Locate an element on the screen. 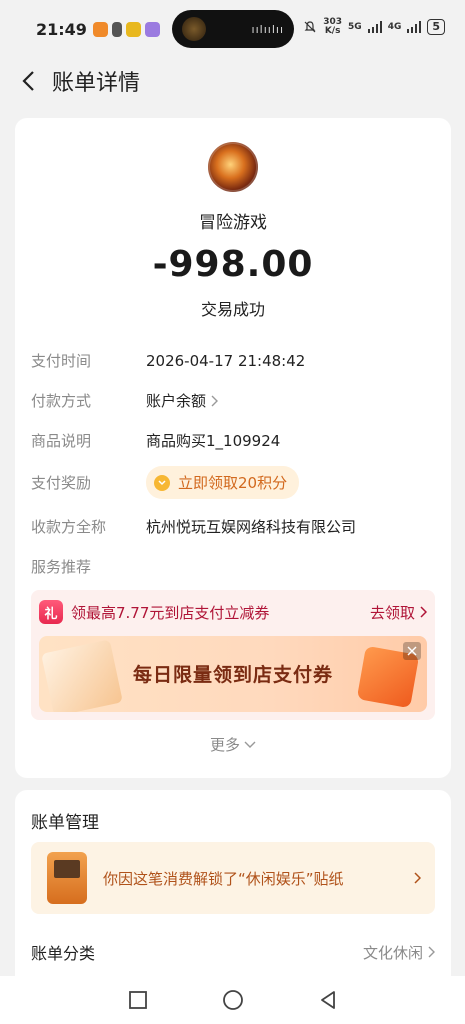 This screenshot has height=1024, width=465. signal-4g: 4G is located at coordinates (394, 26).